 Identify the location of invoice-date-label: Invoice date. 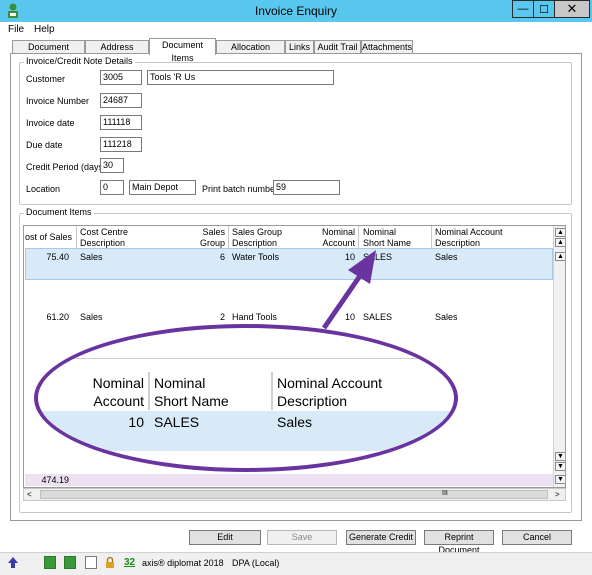
(50, 123).